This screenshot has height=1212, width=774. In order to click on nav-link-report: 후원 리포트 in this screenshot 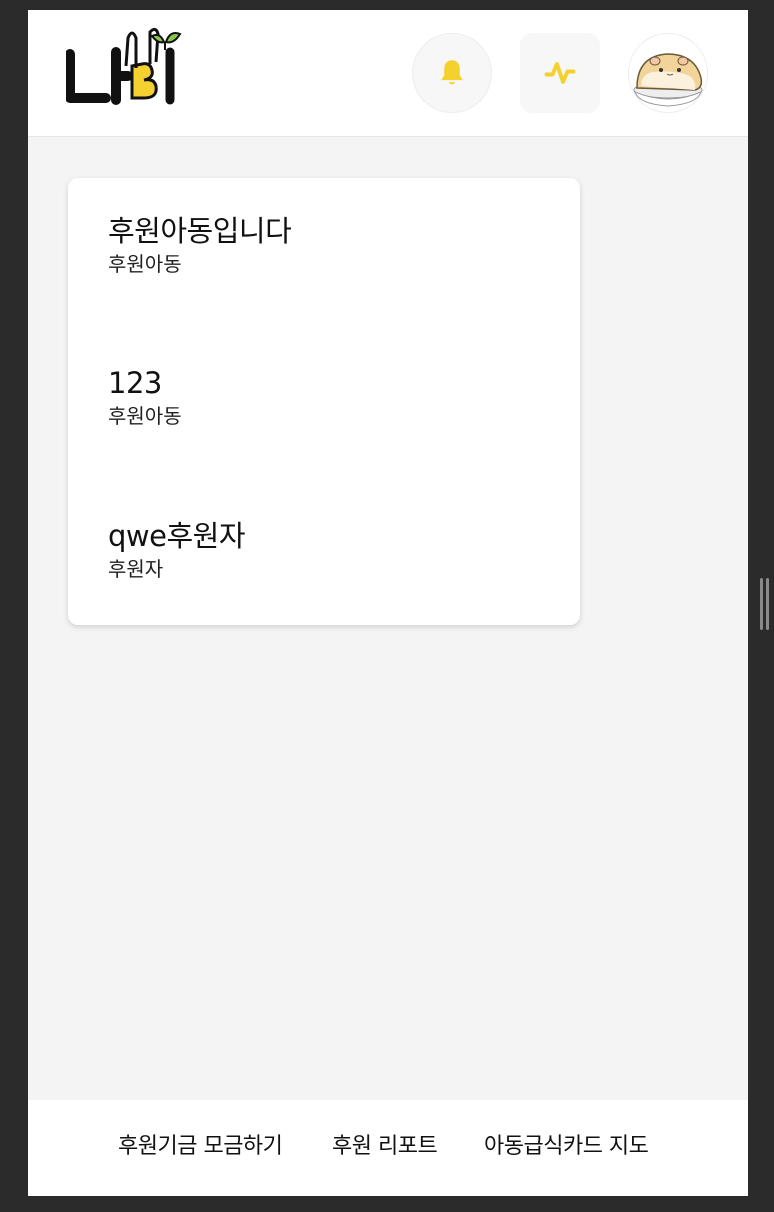, I will do `click(385, 1147)`.